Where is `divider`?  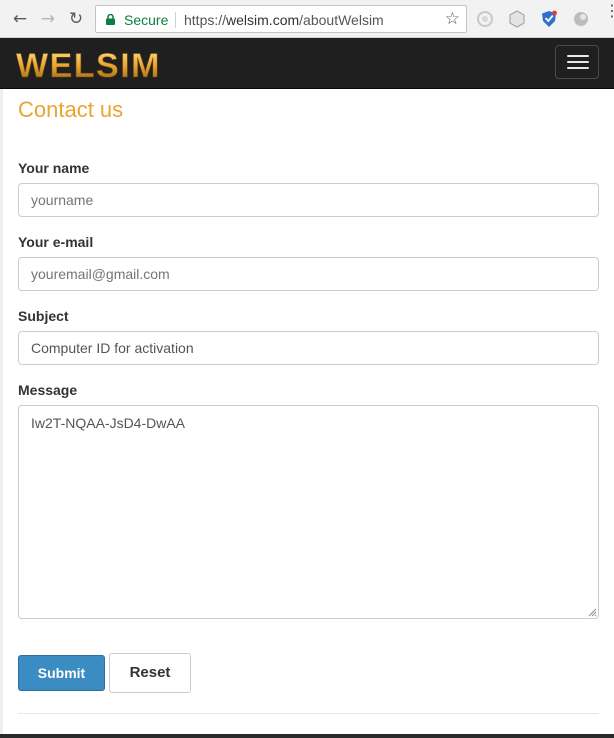
divider is located at coordinates (308, 713).